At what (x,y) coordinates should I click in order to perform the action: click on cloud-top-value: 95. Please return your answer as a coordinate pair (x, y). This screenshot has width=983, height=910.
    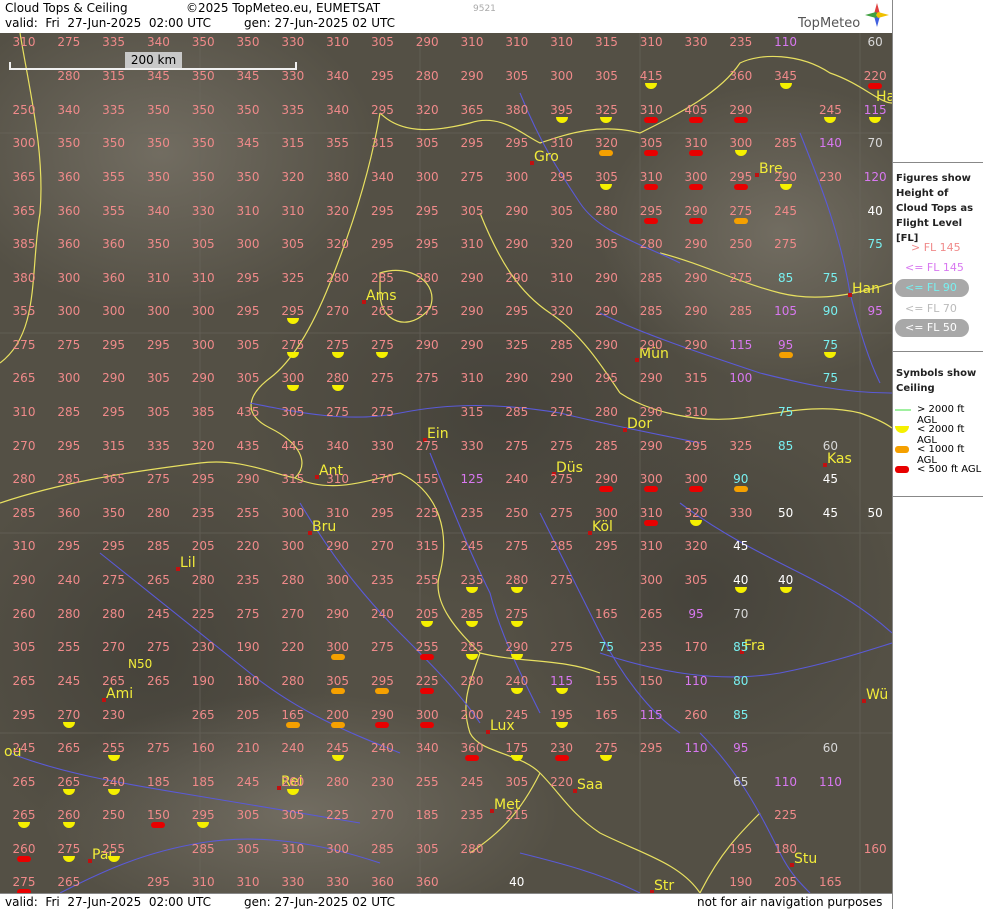
    Looking at the image, I should click on (785, 345).